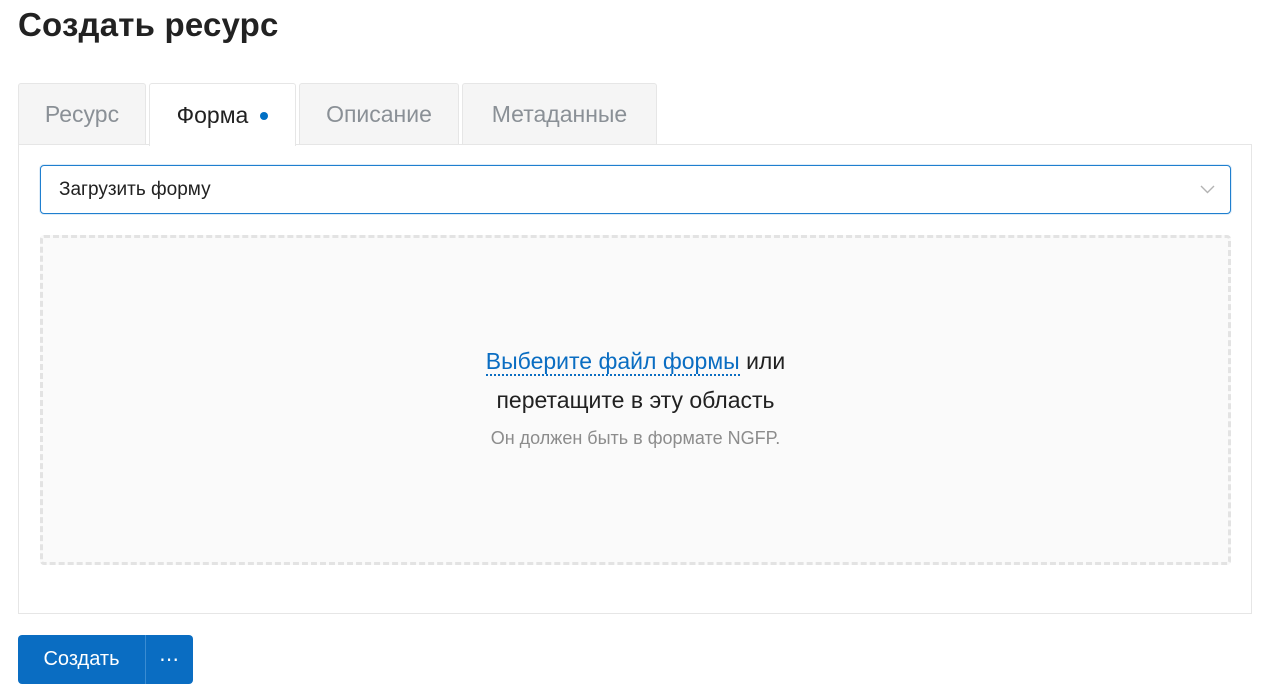  I want to click on more-dots-icon: ⋯, so click(169, 660).